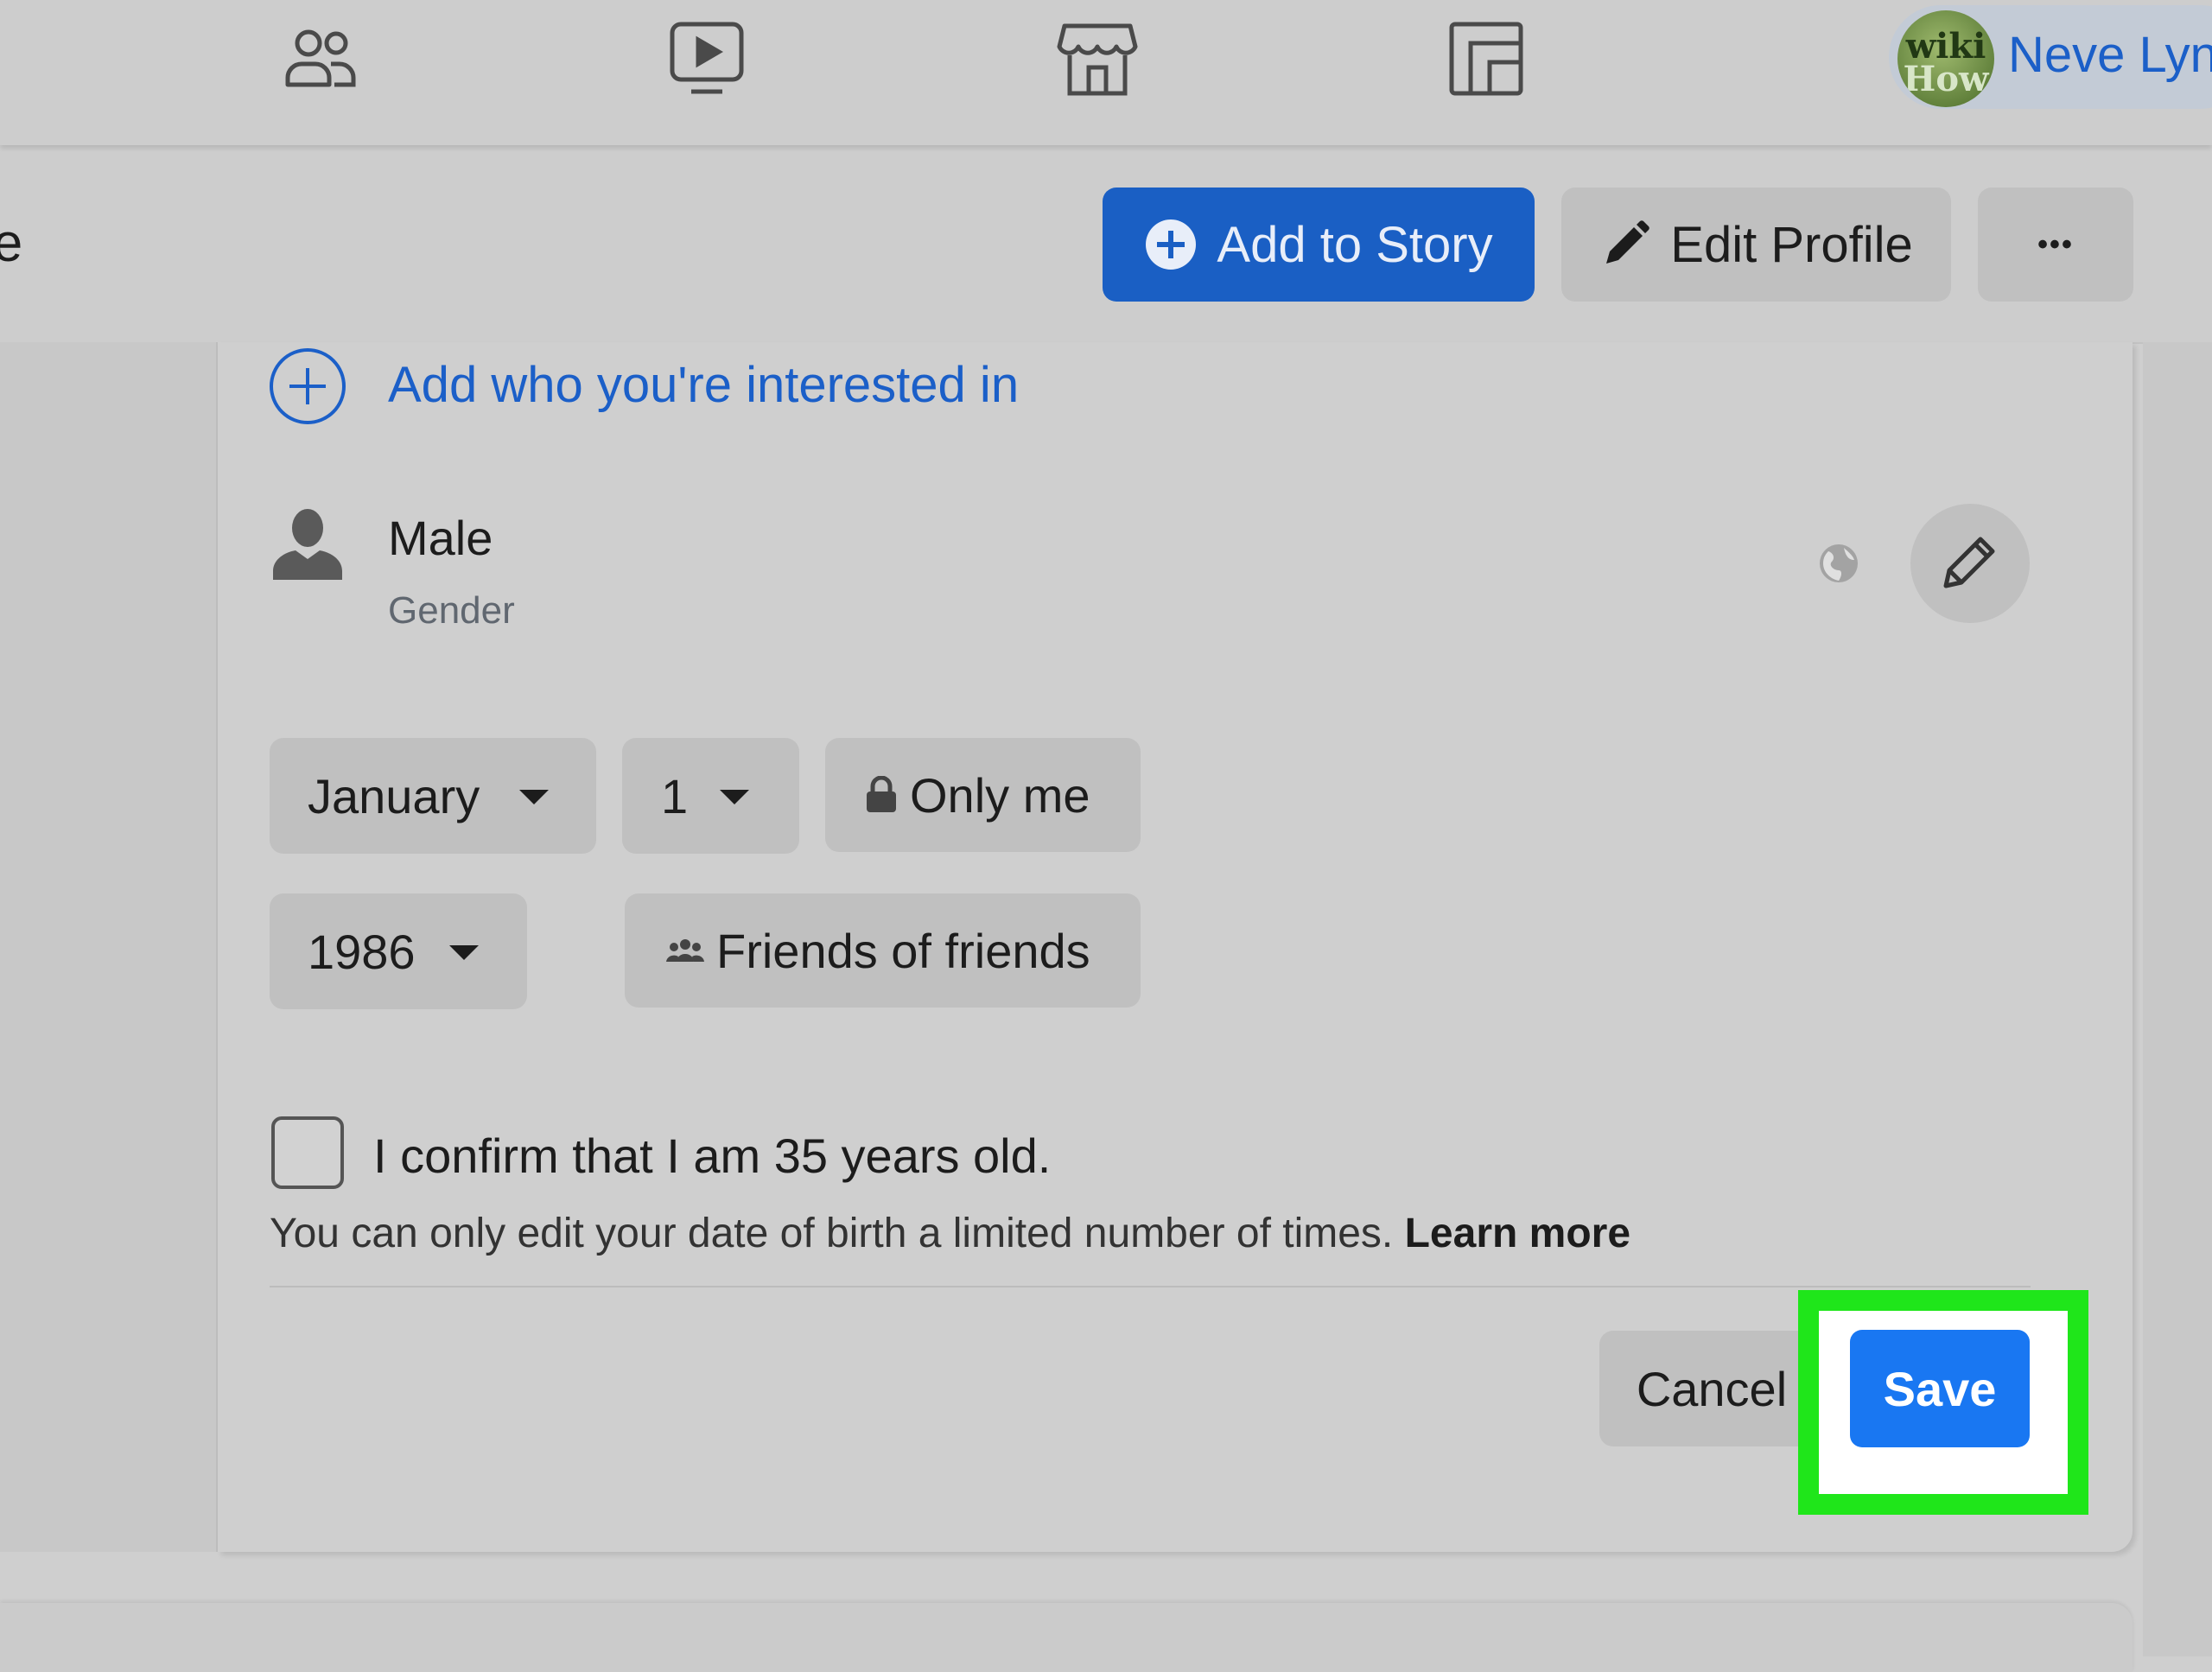 The width and height of the screenshot is (2212, 1672). What do you see at coordinates (675, 795) in the screenshot?
I see `birth-day-value: 1` at bounding box center [675, 795].